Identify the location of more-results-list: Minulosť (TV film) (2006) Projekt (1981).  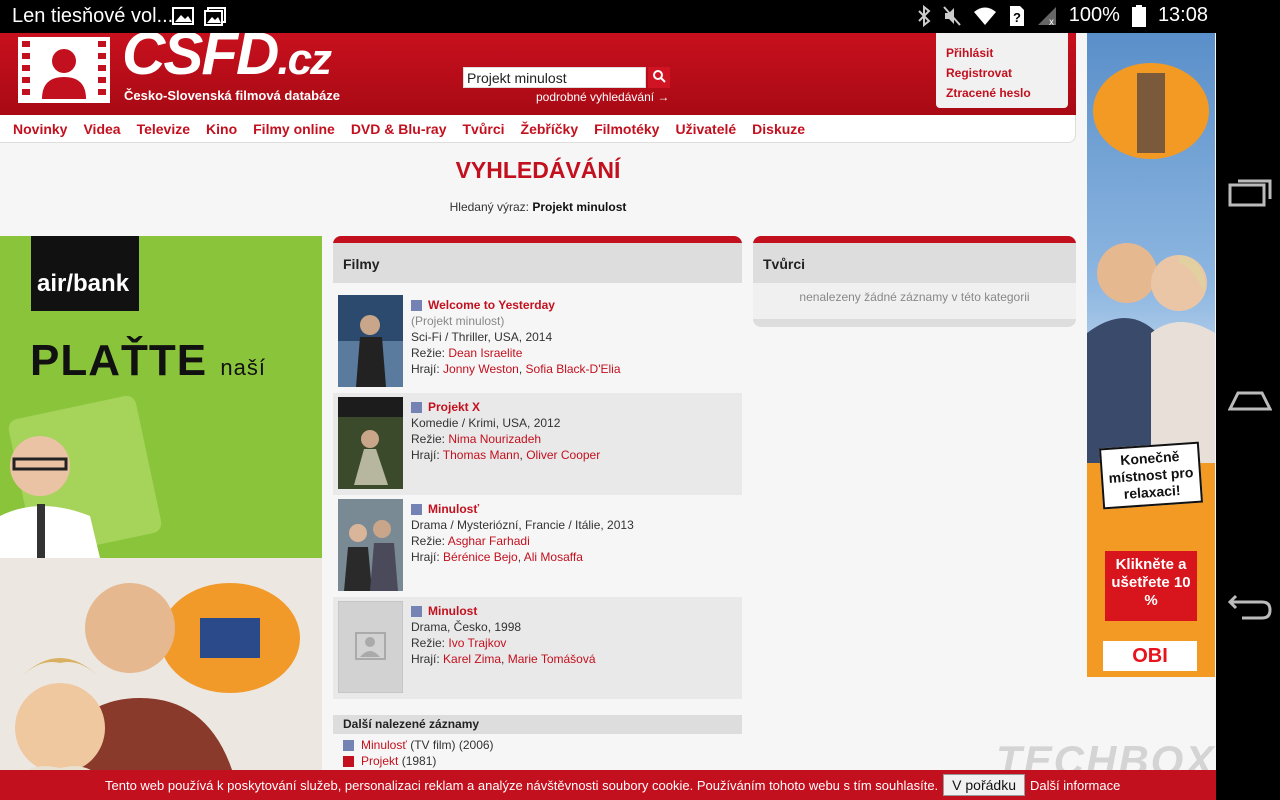
(418, 753).